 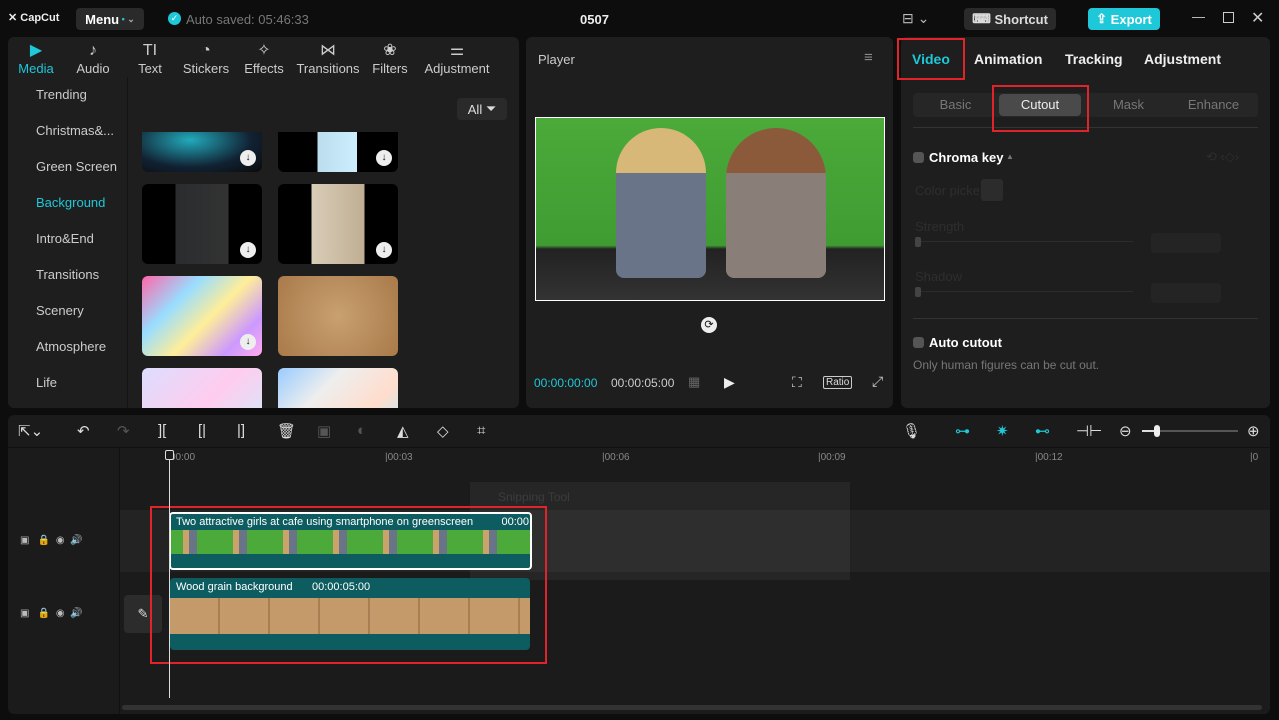 What do you see at coordinates (1198, 16) in the screenshot?
I see `minimize-icon: —` at bounding box center [1198, 16].